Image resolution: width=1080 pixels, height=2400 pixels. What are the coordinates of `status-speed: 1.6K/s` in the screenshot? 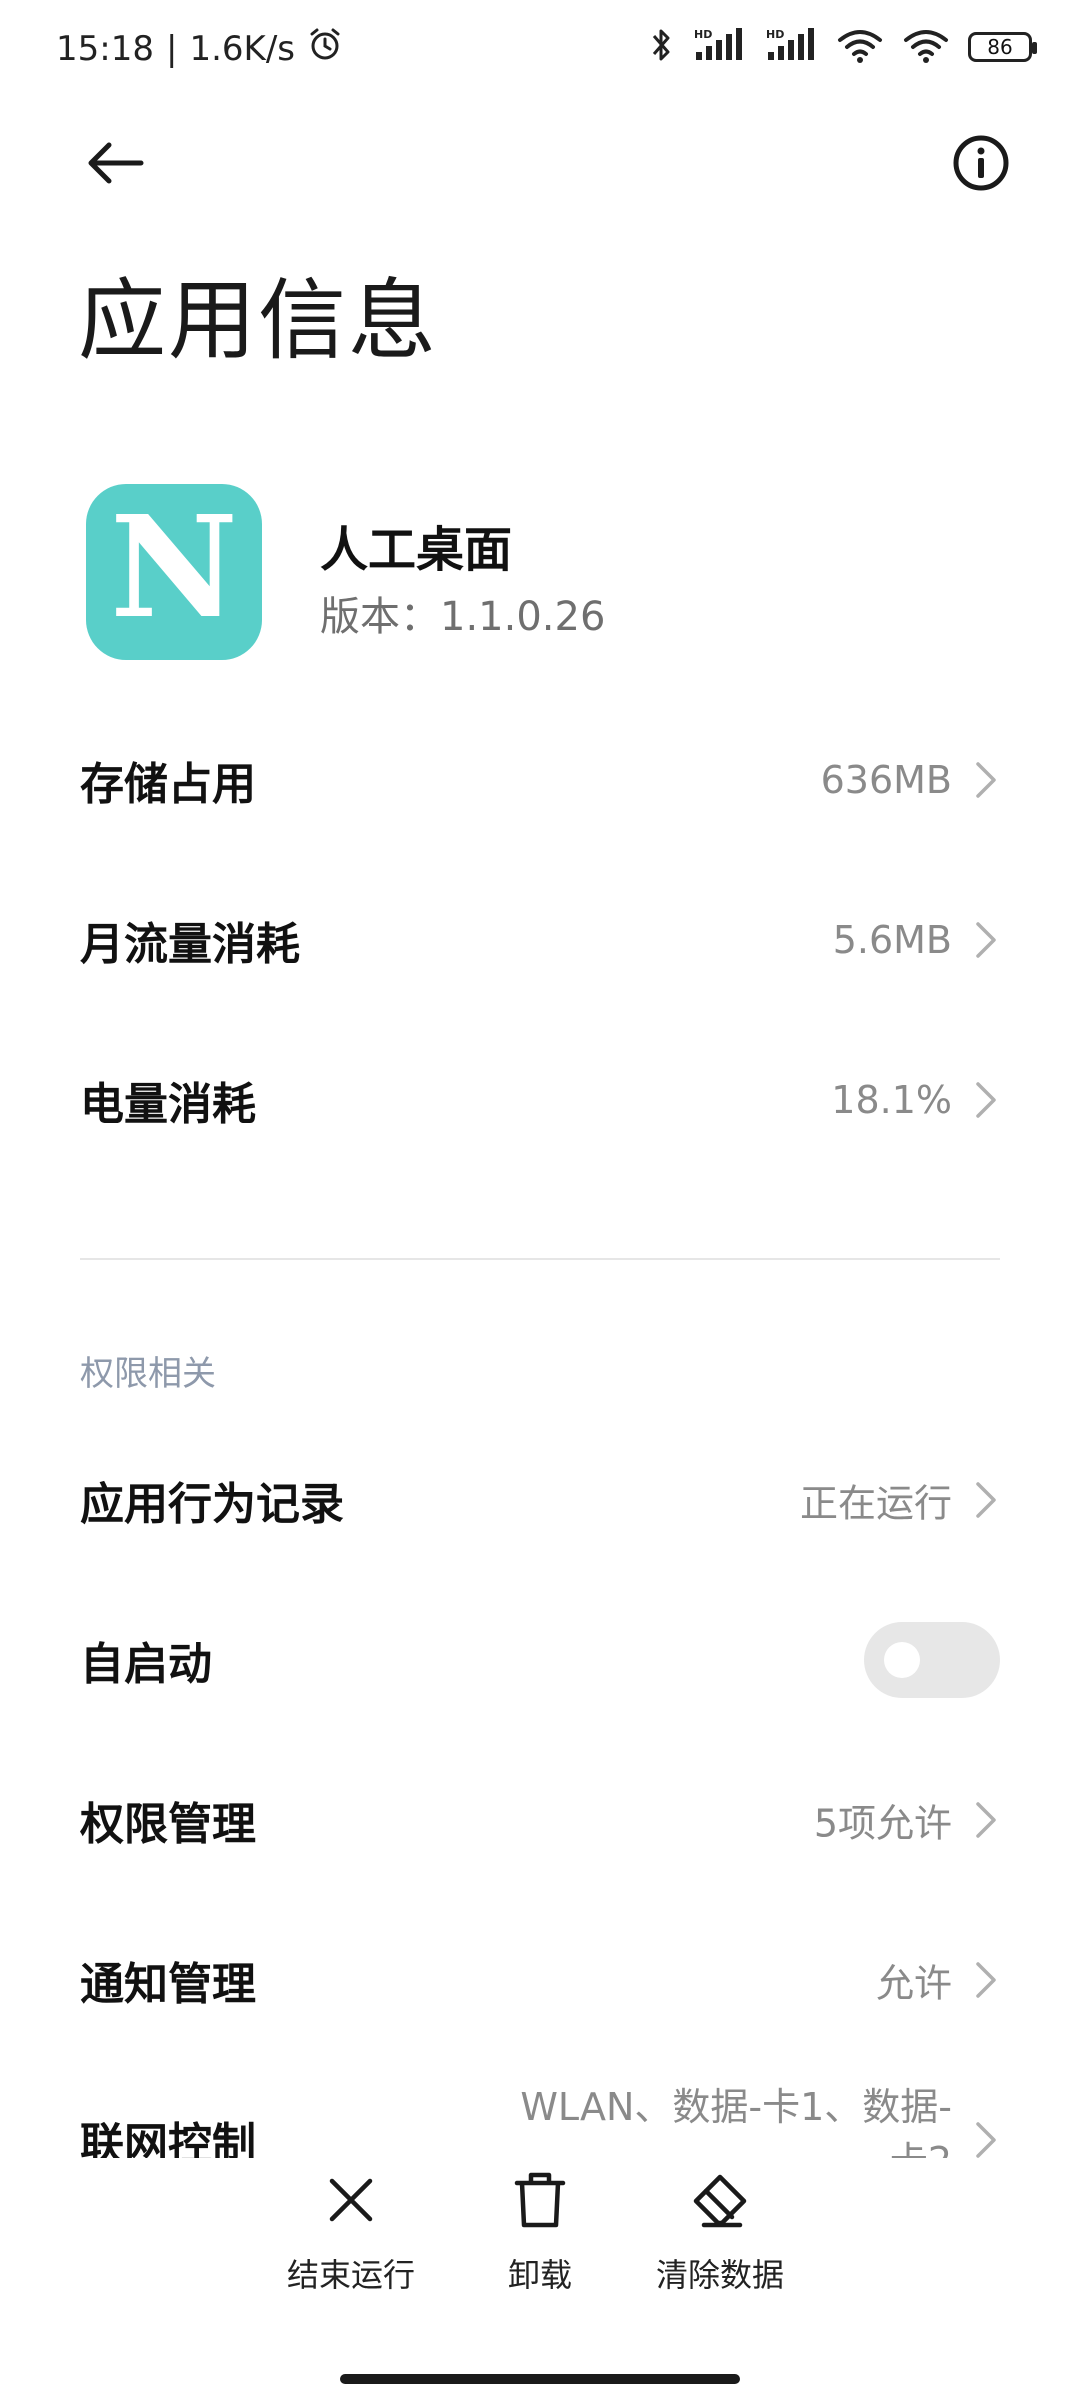 It's located at (242, 48).